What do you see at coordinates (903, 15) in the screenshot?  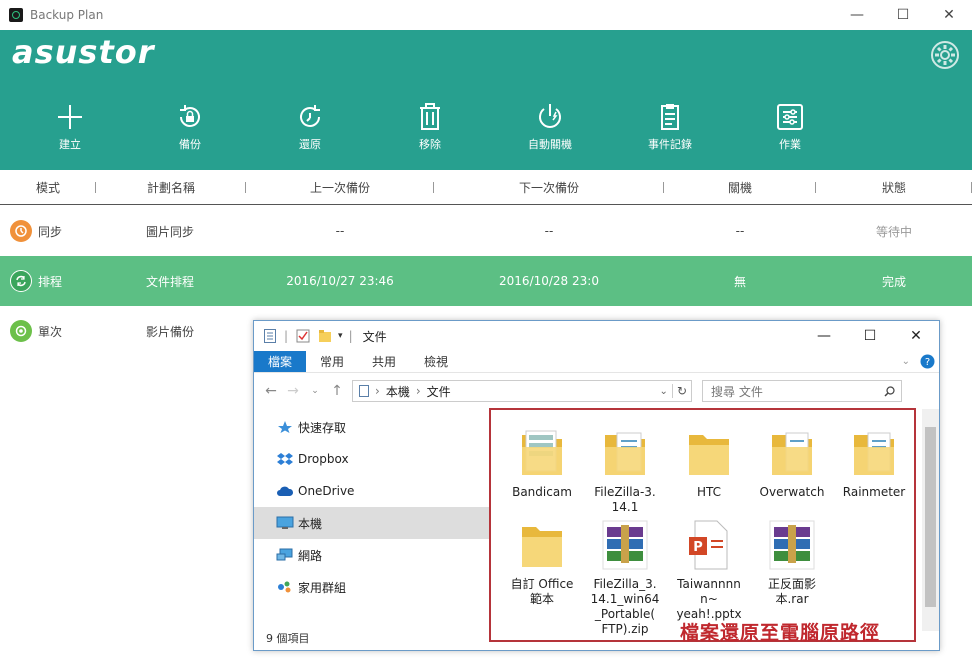 I see `maximize-button: ☐` at bounding box center [903, 15].